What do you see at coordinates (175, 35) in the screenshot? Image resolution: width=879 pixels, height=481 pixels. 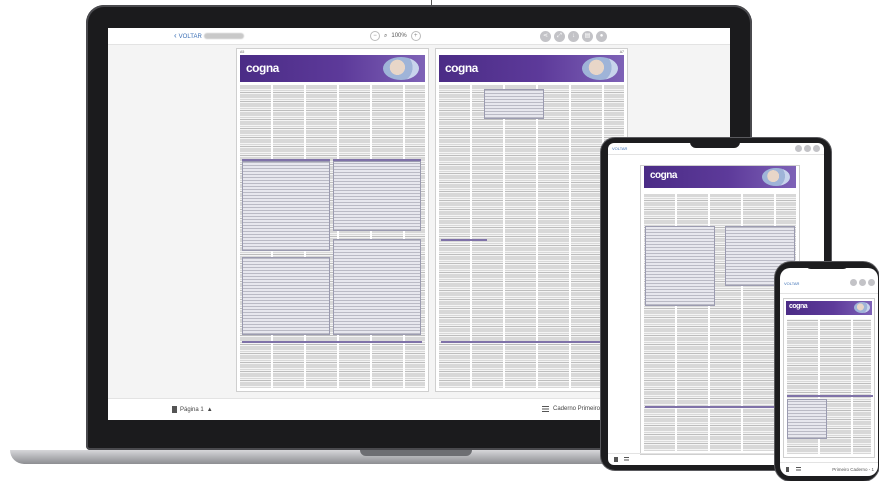 I see `chevron-left-icon: ‹` at bounding box center [175, 35].